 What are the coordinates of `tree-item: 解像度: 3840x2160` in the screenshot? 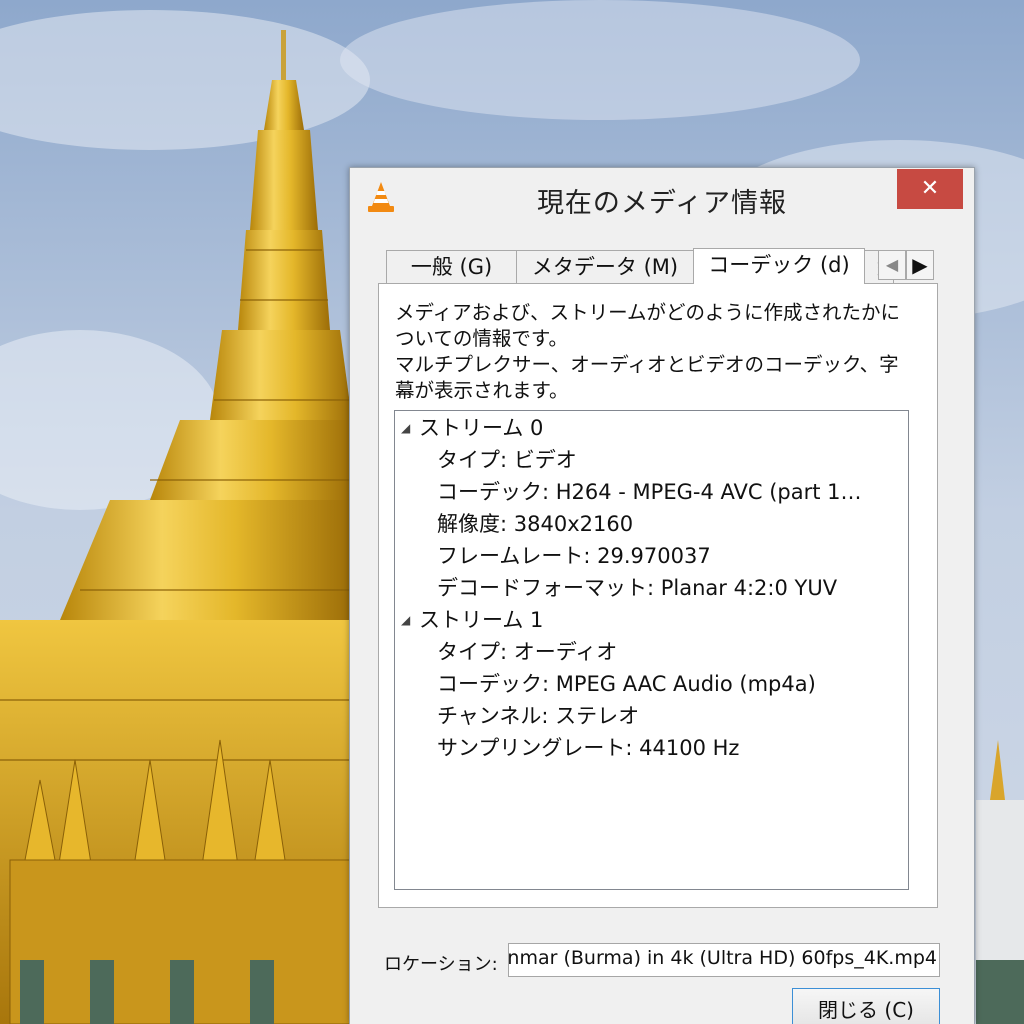 It's located at (535, 524).